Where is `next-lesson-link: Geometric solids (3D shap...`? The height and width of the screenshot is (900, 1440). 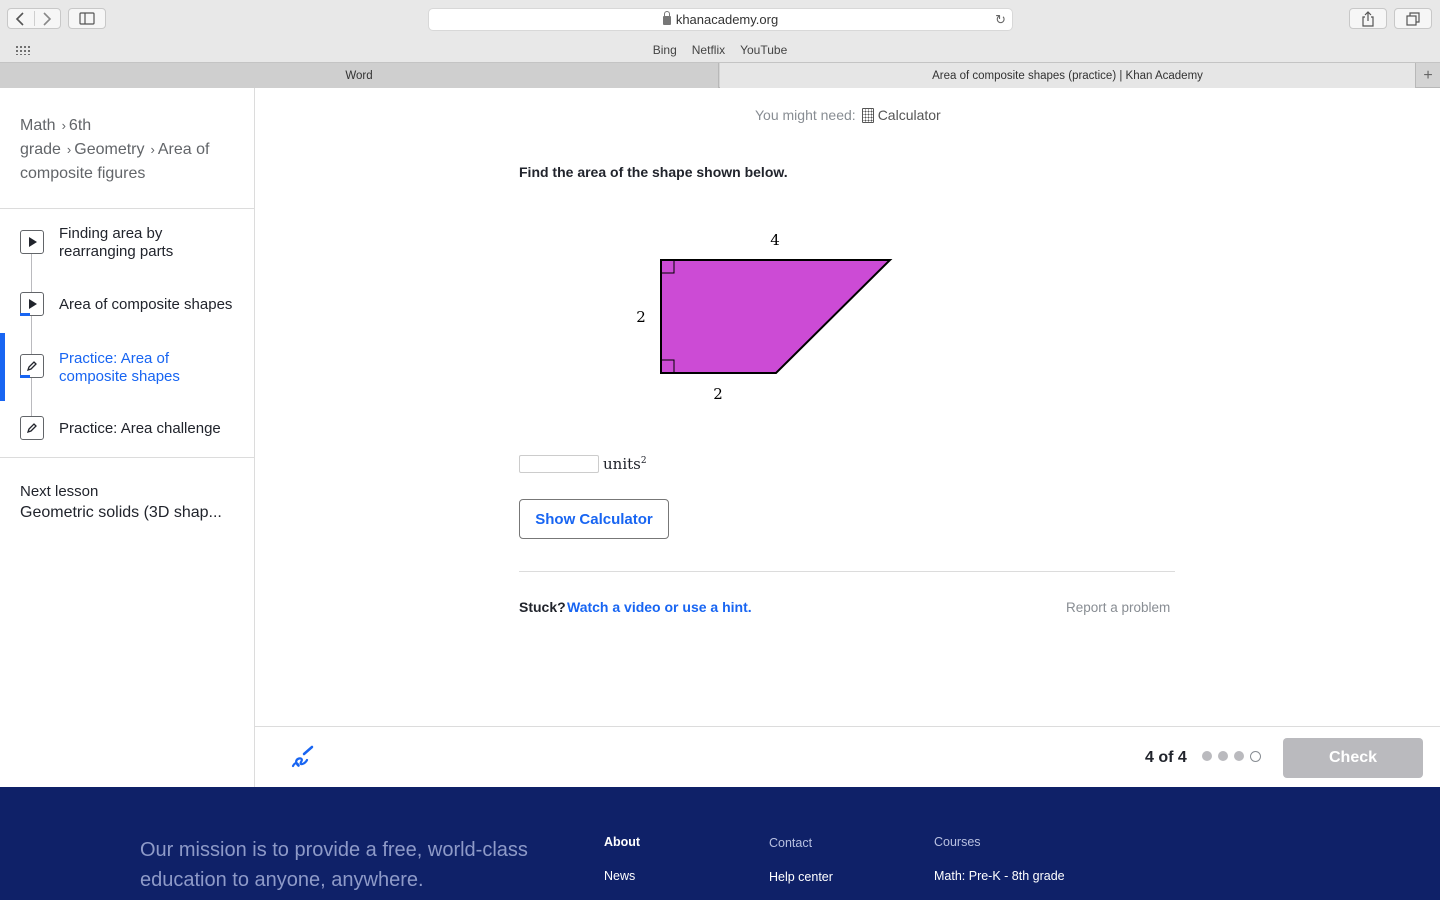 next-lesson-link: Geometric solids (3D shap... is located at coordinates (127, 513).